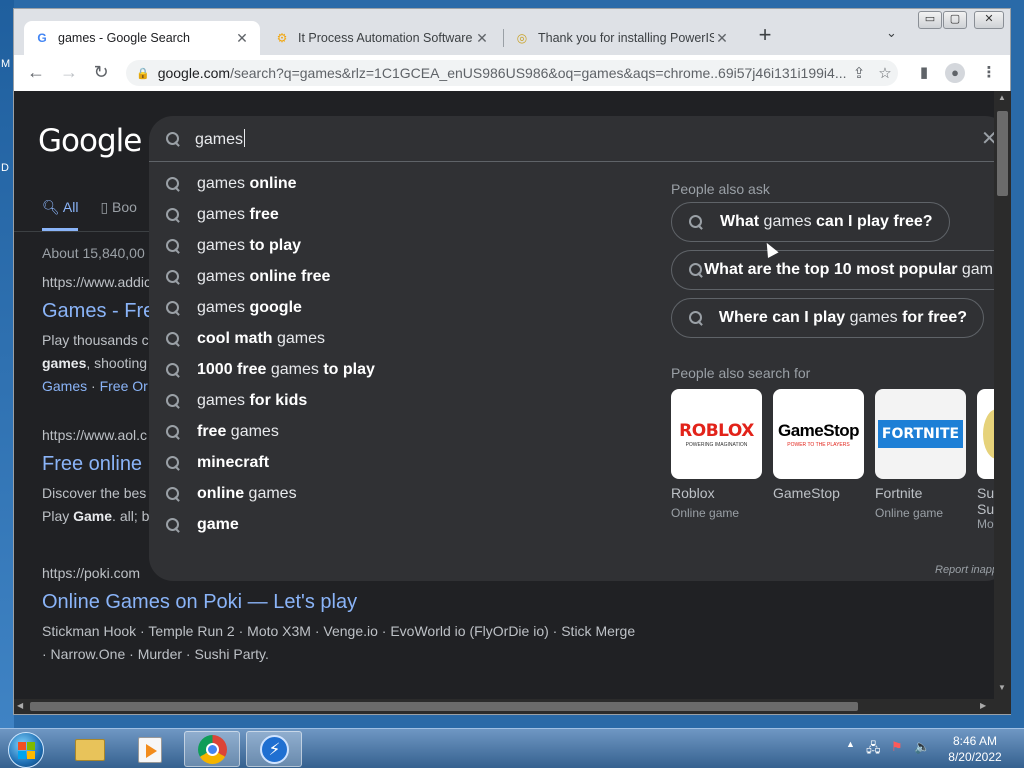 This screenshot has height=768, width=1024. Describe the element at coordinates (924, 73) in the screenshot. I see `side-panel-icon: ▮` at that location.